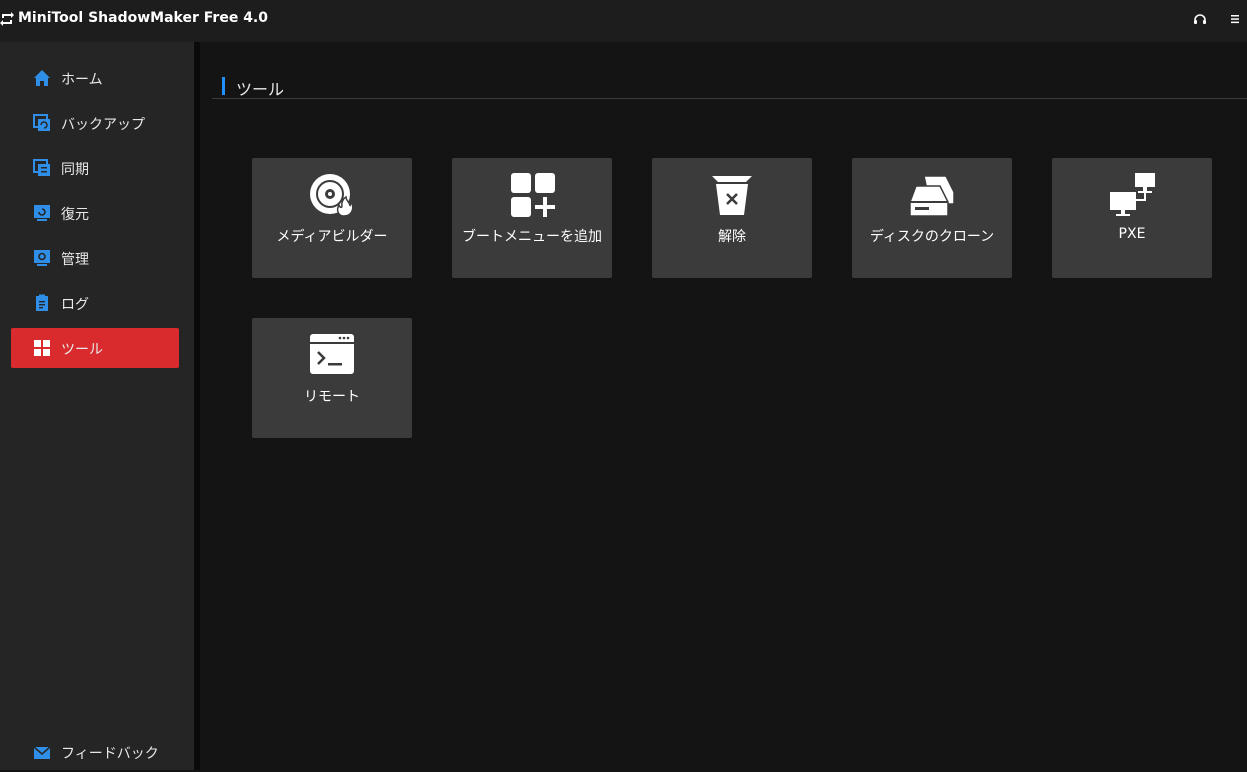  Describe the element at coordinates (110, 754) in the screenshot. I see `feedback-label: フィードバック` at that location.